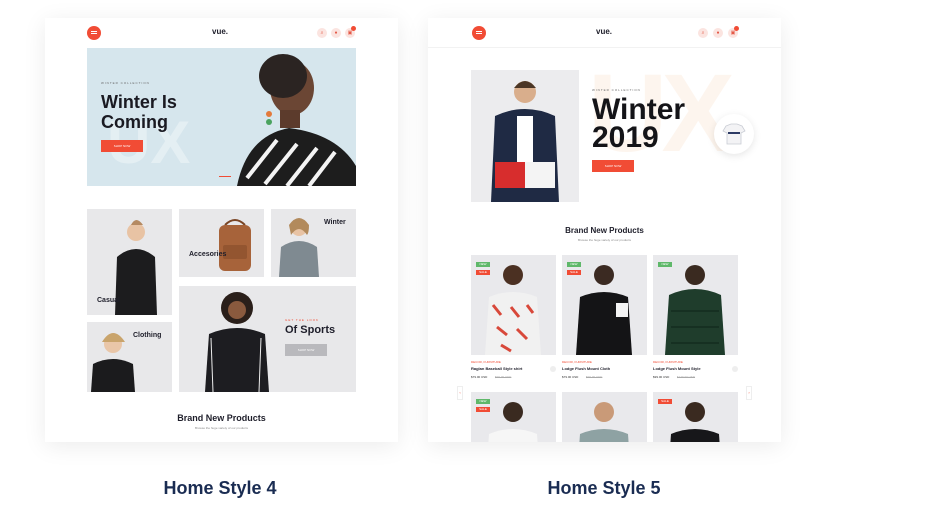 This screenshot has height=513, width=937. I want to click on carousel-next-arrow: ›, so click(749, 393).